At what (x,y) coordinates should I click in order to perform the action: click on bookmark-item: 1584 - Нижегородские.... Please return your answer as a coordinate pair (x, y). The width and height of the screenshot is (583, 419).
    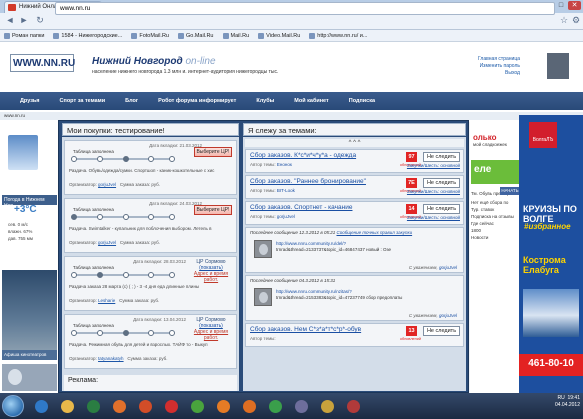
    Looking at the image, I should click on (87, 35).